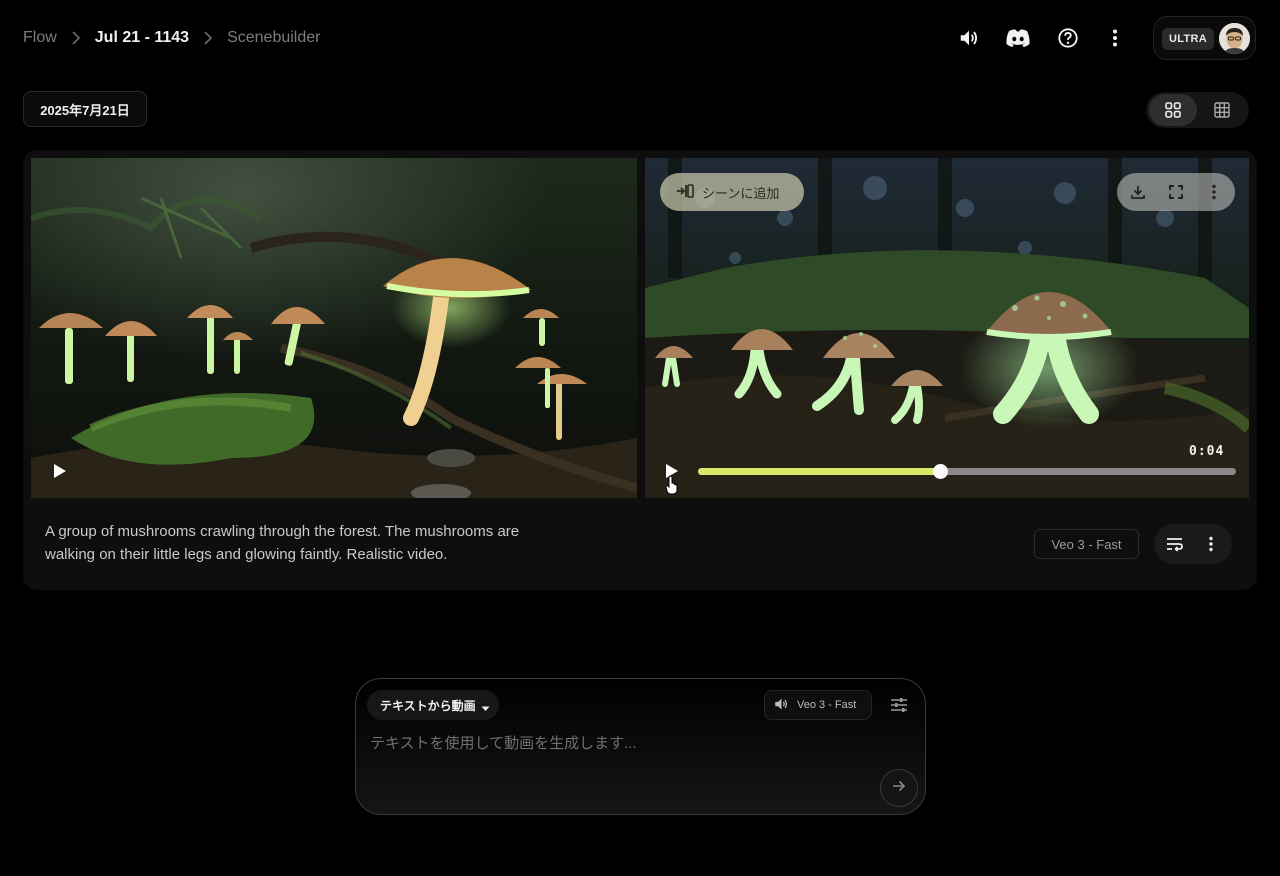 This screenshot has width=1280, height=876. Describe the element at coordinates (1138, 192) in the screenshot. I see `download-icon` at that location.